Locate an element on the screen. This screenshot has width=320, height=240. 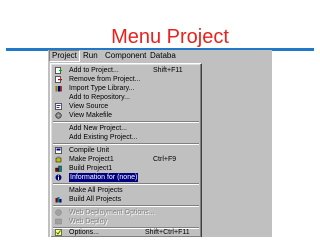
build-icon is located at coordinates (58, 168).